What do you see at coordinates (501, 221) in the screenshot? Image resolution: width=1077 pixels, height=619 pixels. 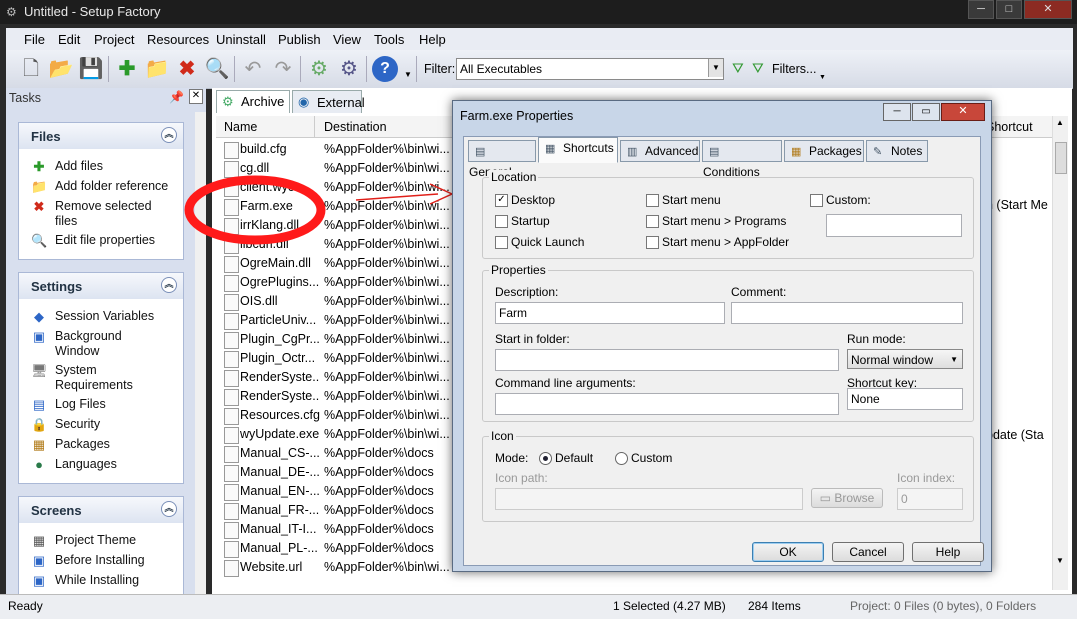 I see `startup-checkbox` at bounding box center [501, 221].